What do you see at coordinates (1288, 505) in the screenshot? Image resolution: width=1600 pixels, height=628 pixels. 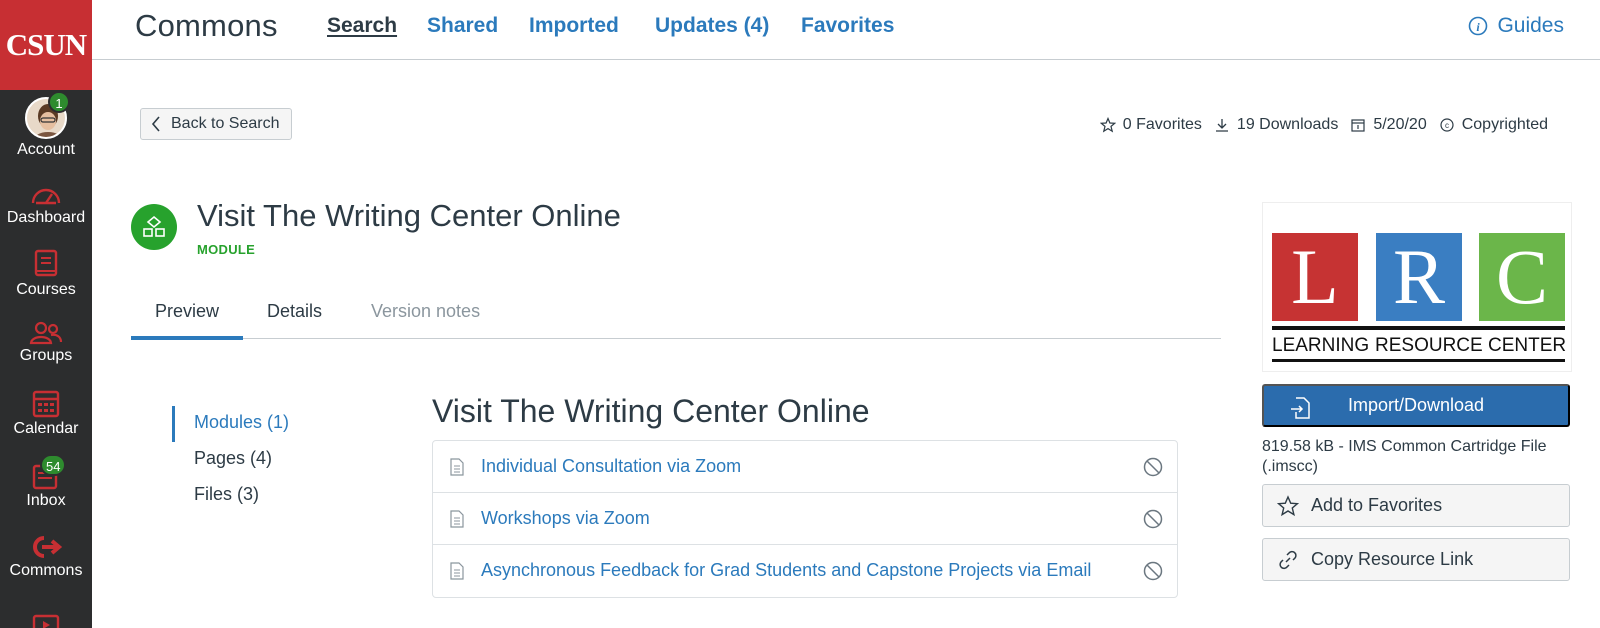 I see `star-outline-icon` at bounding box center [1288, 505].